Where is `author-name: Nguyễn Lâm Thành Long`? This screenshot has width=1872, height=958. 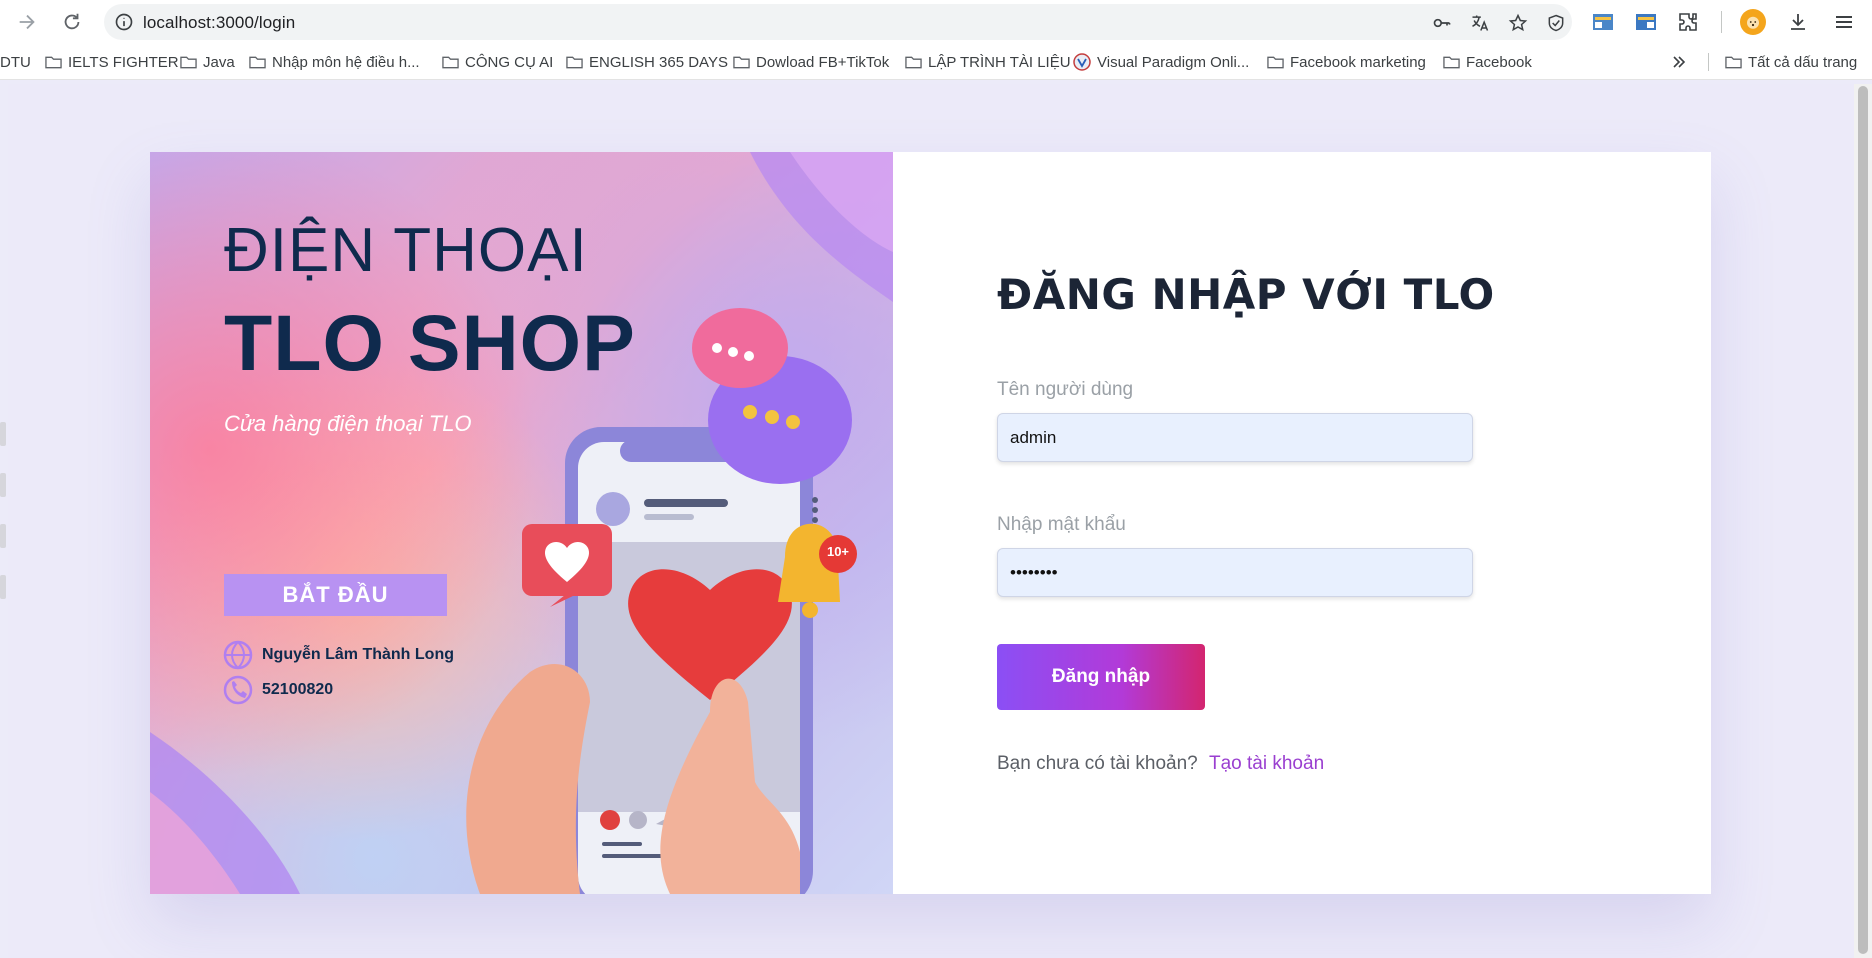 author-name: Nguyễn Lâm Thành Long is located at coordinates (358, 654).